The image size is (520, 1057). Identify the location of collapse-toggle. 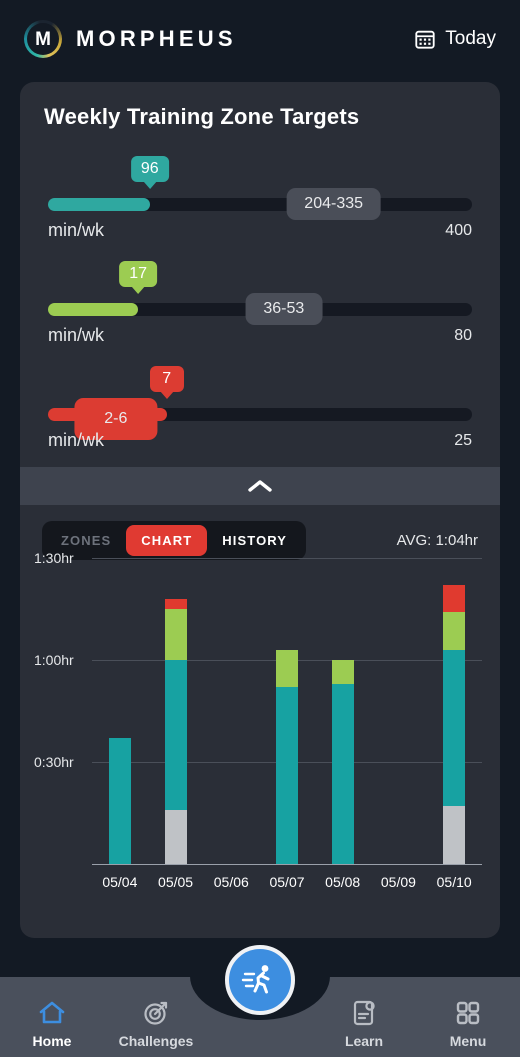
(260, 486).